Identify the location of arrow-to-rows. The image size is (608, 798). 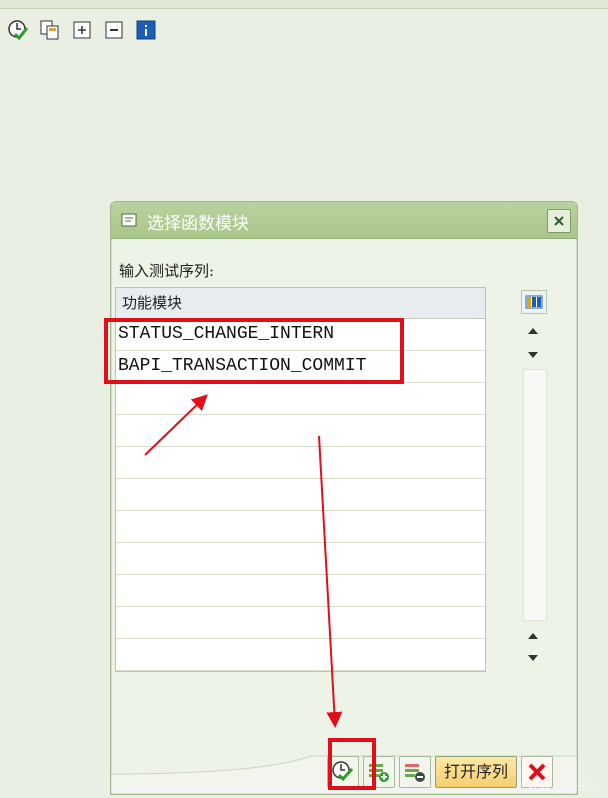
(176, 425).